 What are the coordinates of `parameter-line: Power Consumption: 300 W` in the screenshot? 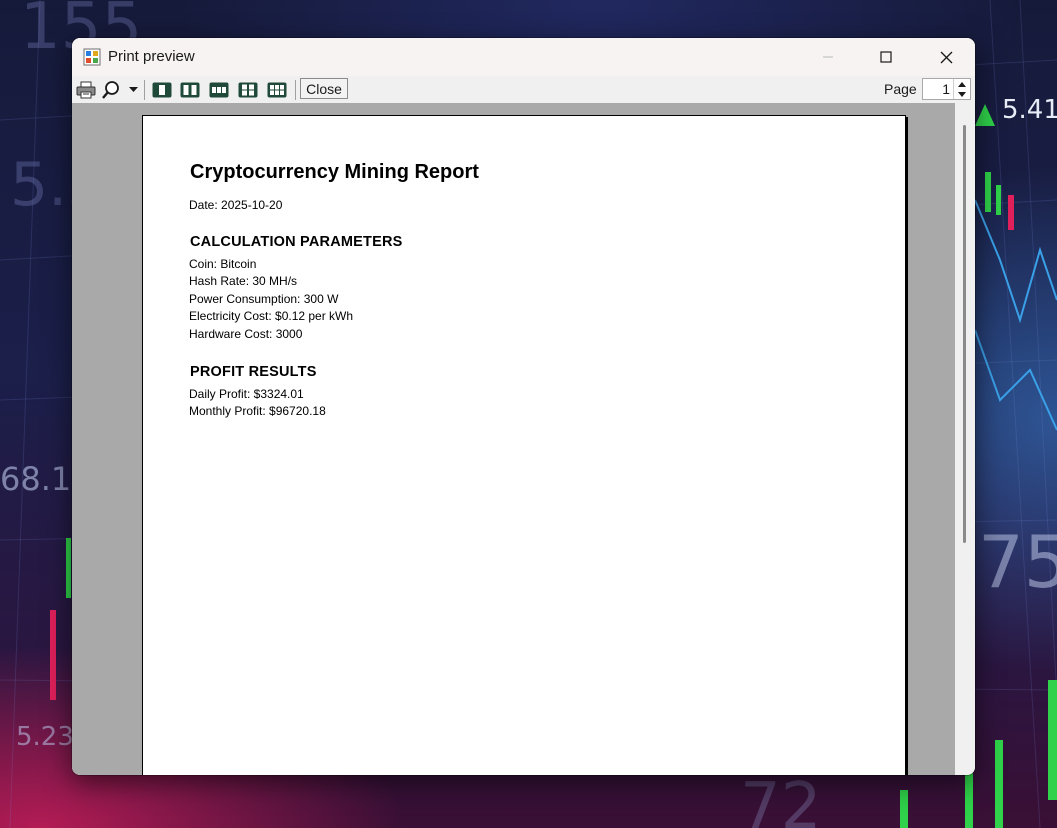 It's located at (264, 299).